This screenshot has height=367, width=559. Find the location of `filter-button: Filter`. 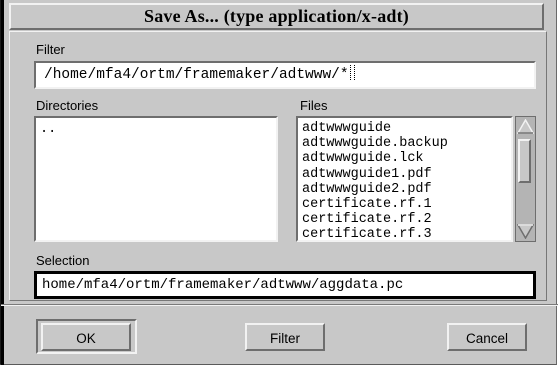

filter-button: Filter is located at coordinates (285, 337).